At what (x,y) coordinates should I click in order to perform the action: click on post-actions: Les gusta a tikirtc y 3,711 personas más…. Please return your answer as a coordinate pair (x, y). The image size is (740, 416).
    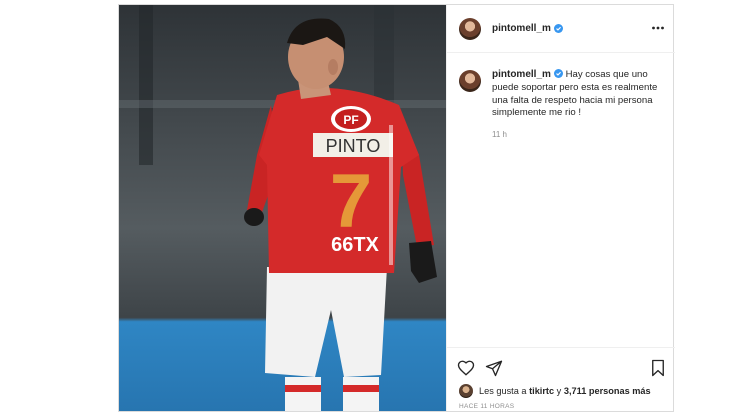
    Looking at the image, I should click on (561, 379).